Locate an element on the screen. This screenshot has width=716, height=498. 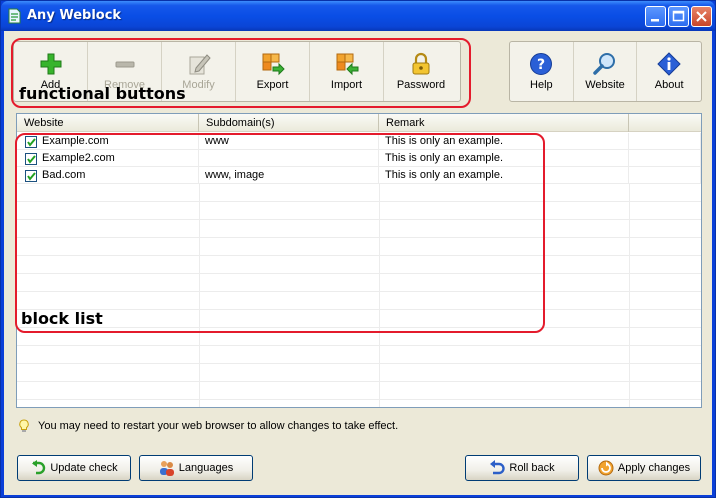
help-button: ? Help is located at coordinates (542, 71).